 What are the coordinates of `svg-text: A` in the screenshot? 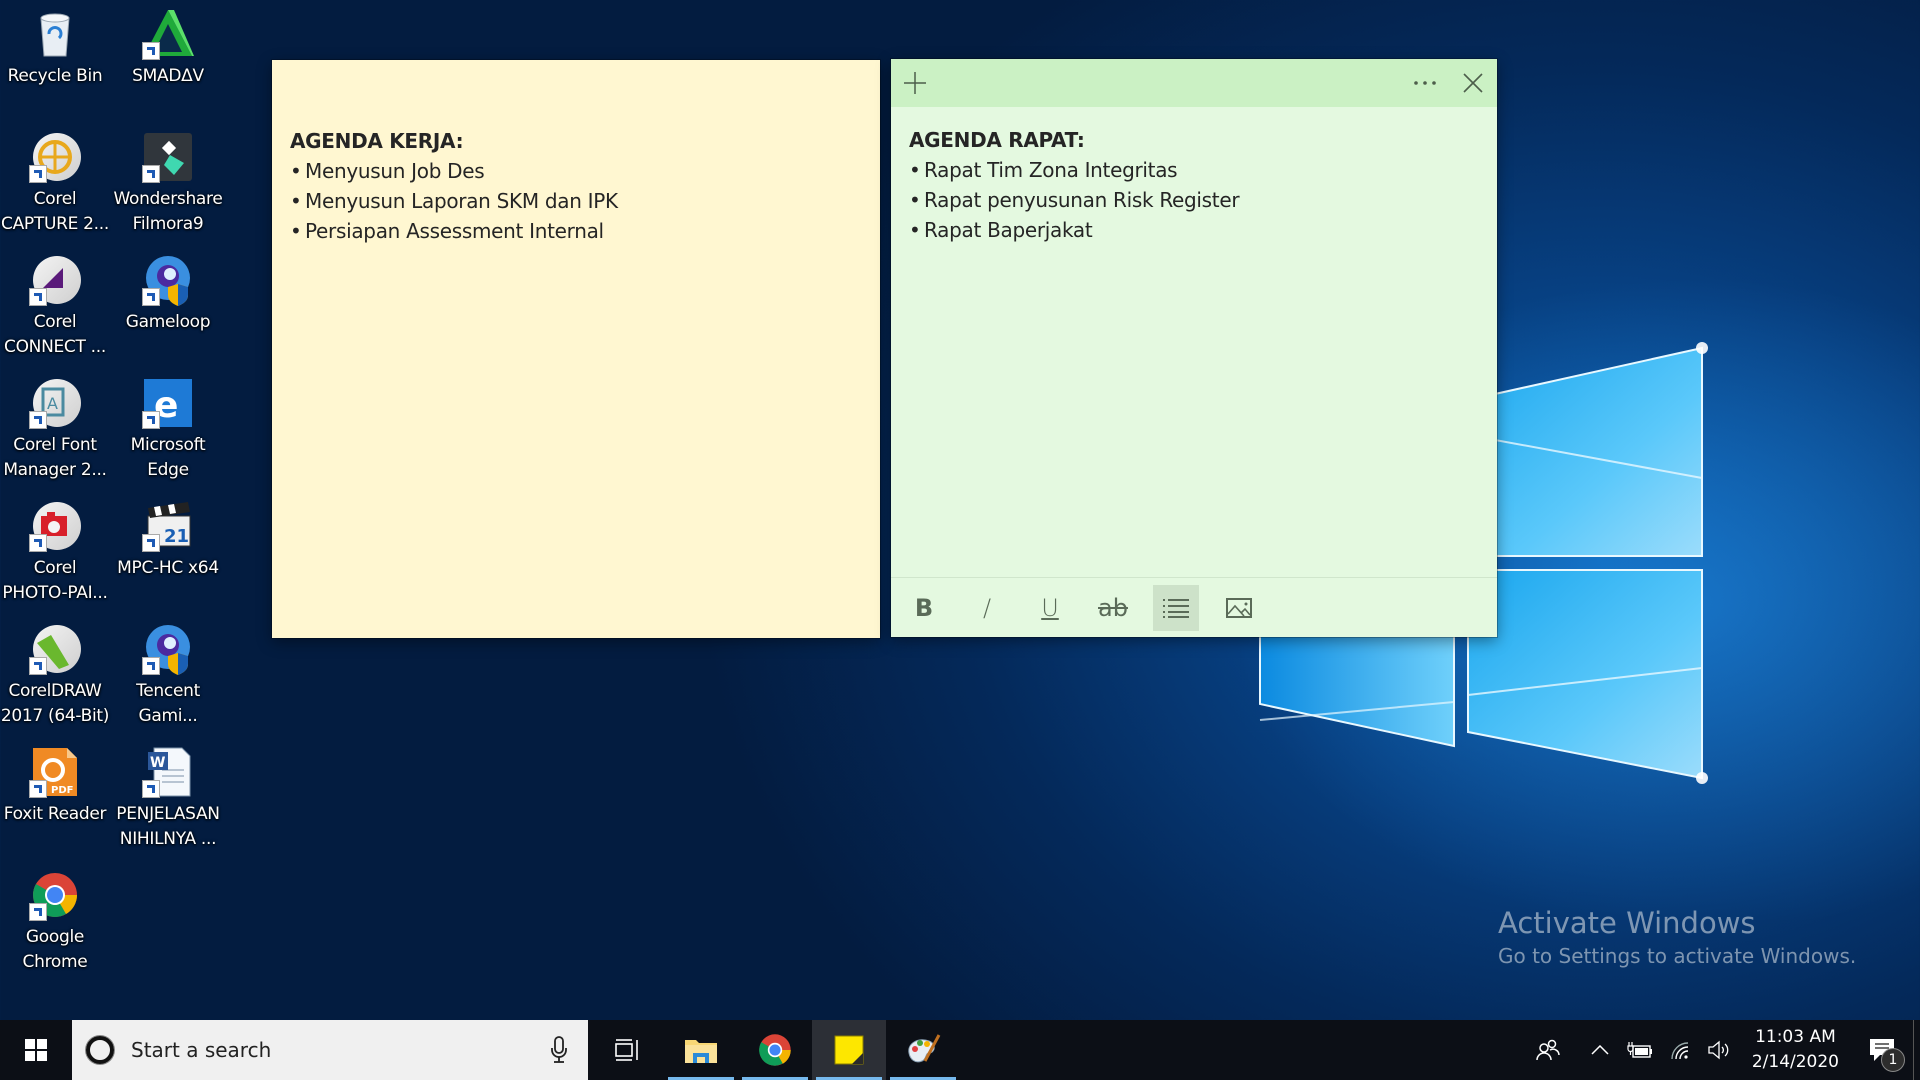 It's located at (52, 403).